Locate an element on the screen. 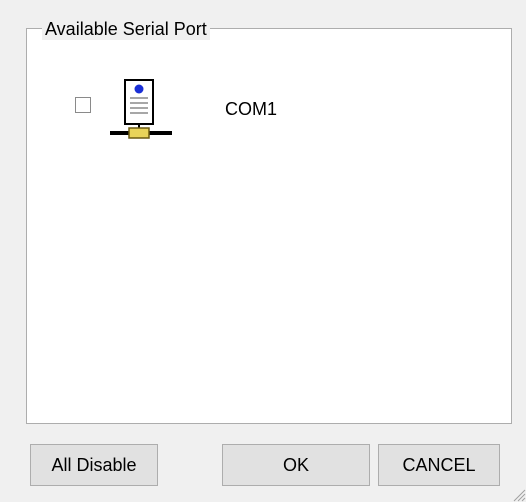  ok-button: OK is located at coordinates (296, 465).